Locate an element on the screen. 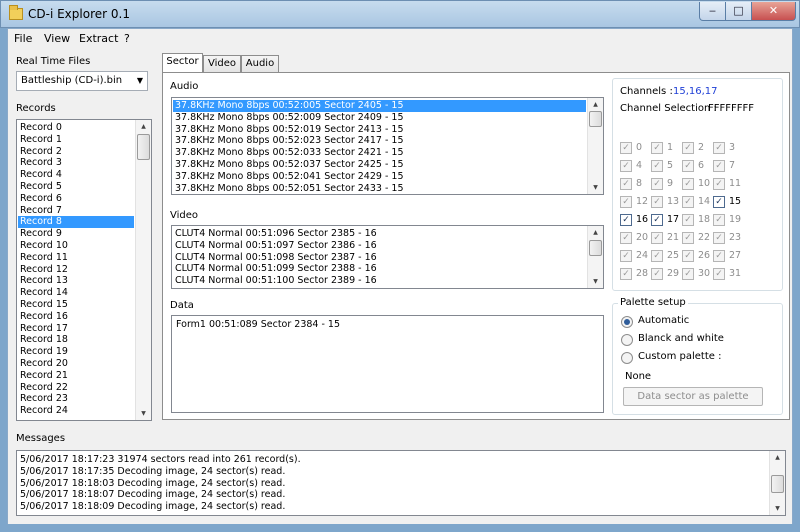  list-item: Record 13 is located at coordinates (76, 281).